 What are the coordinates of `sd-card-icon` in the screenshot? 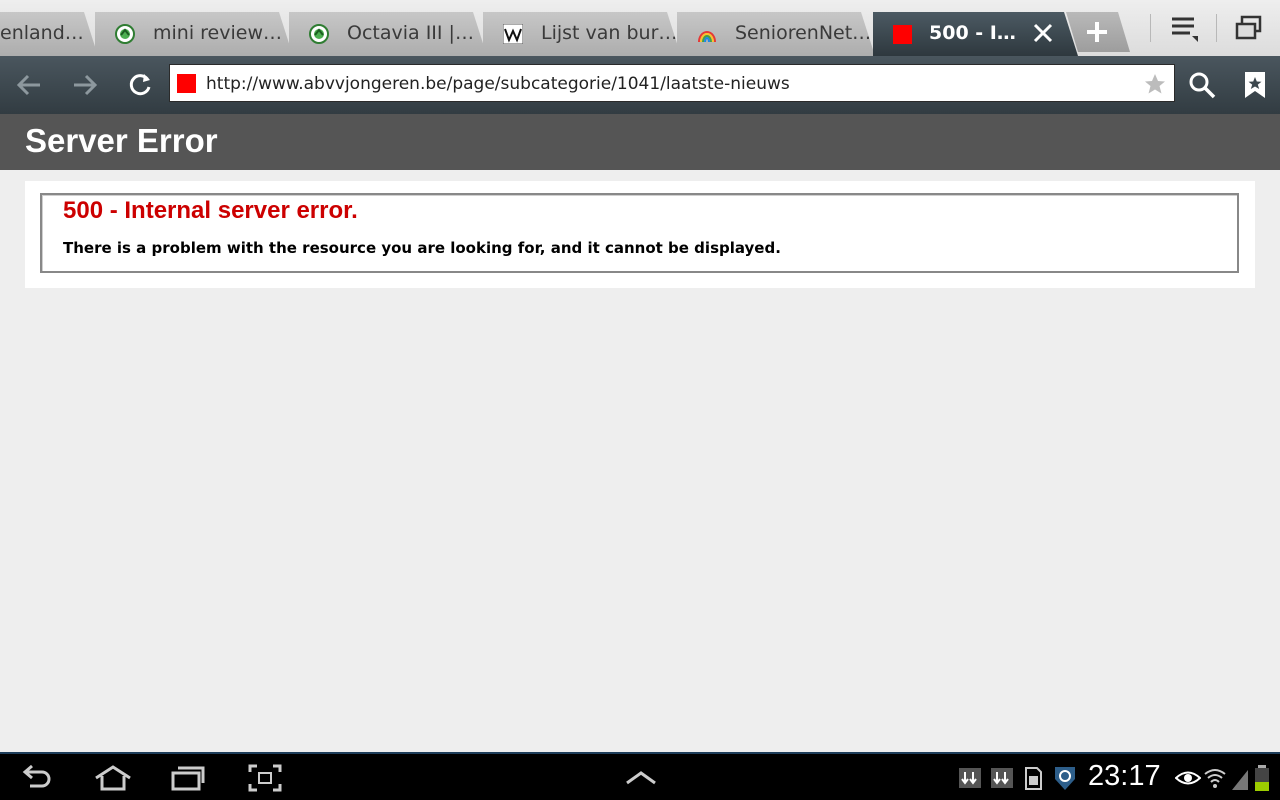 It's located at (1033, 778).